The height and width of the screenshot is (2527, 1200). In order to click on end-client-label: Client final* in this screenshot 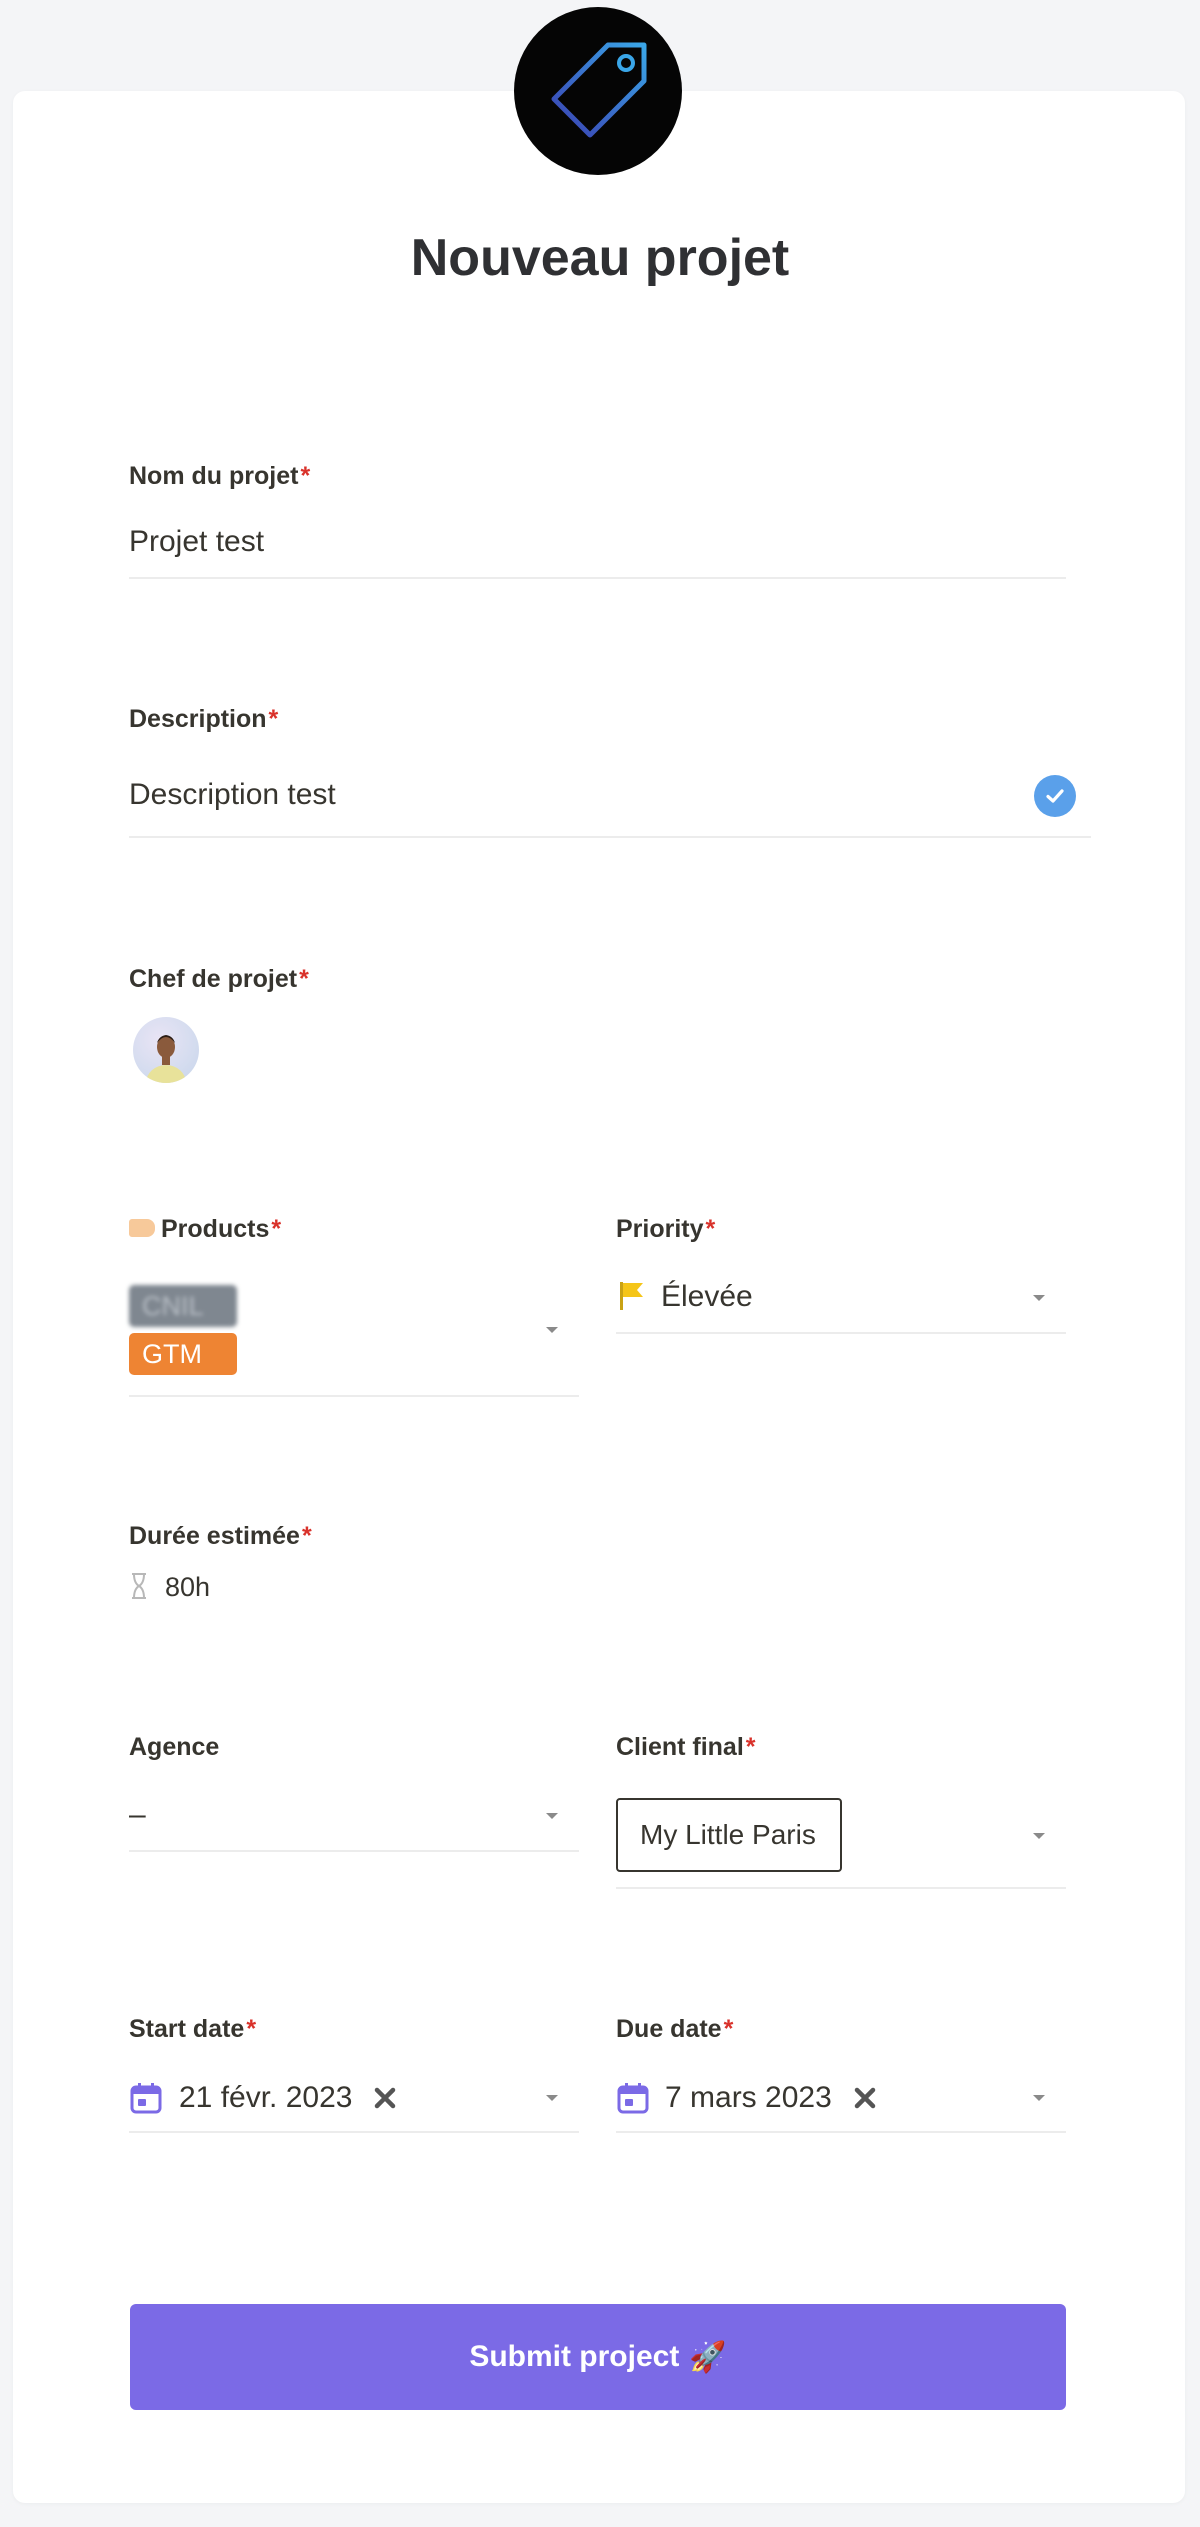, I will do `click(686, 1747)`.